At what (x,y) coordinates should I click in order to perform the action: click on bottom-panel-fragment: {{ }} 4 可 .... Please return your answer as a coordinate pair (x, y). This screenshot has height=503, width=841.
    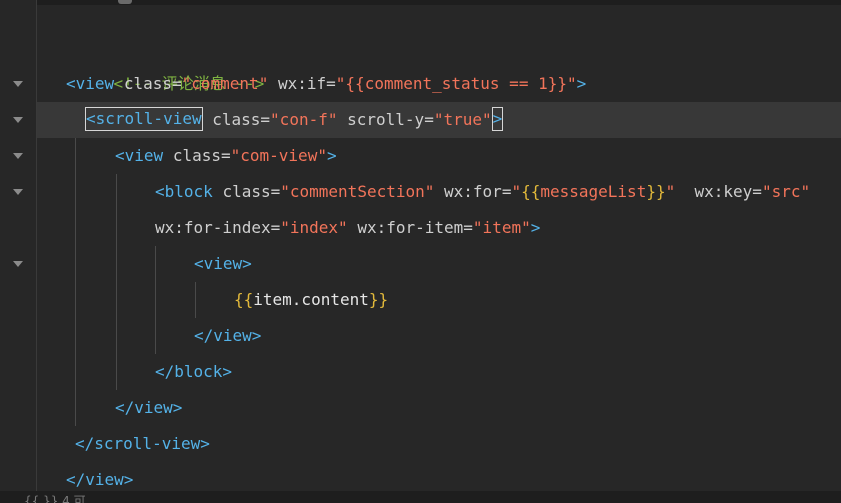
    Looking at the image, I should click on (62, 498).